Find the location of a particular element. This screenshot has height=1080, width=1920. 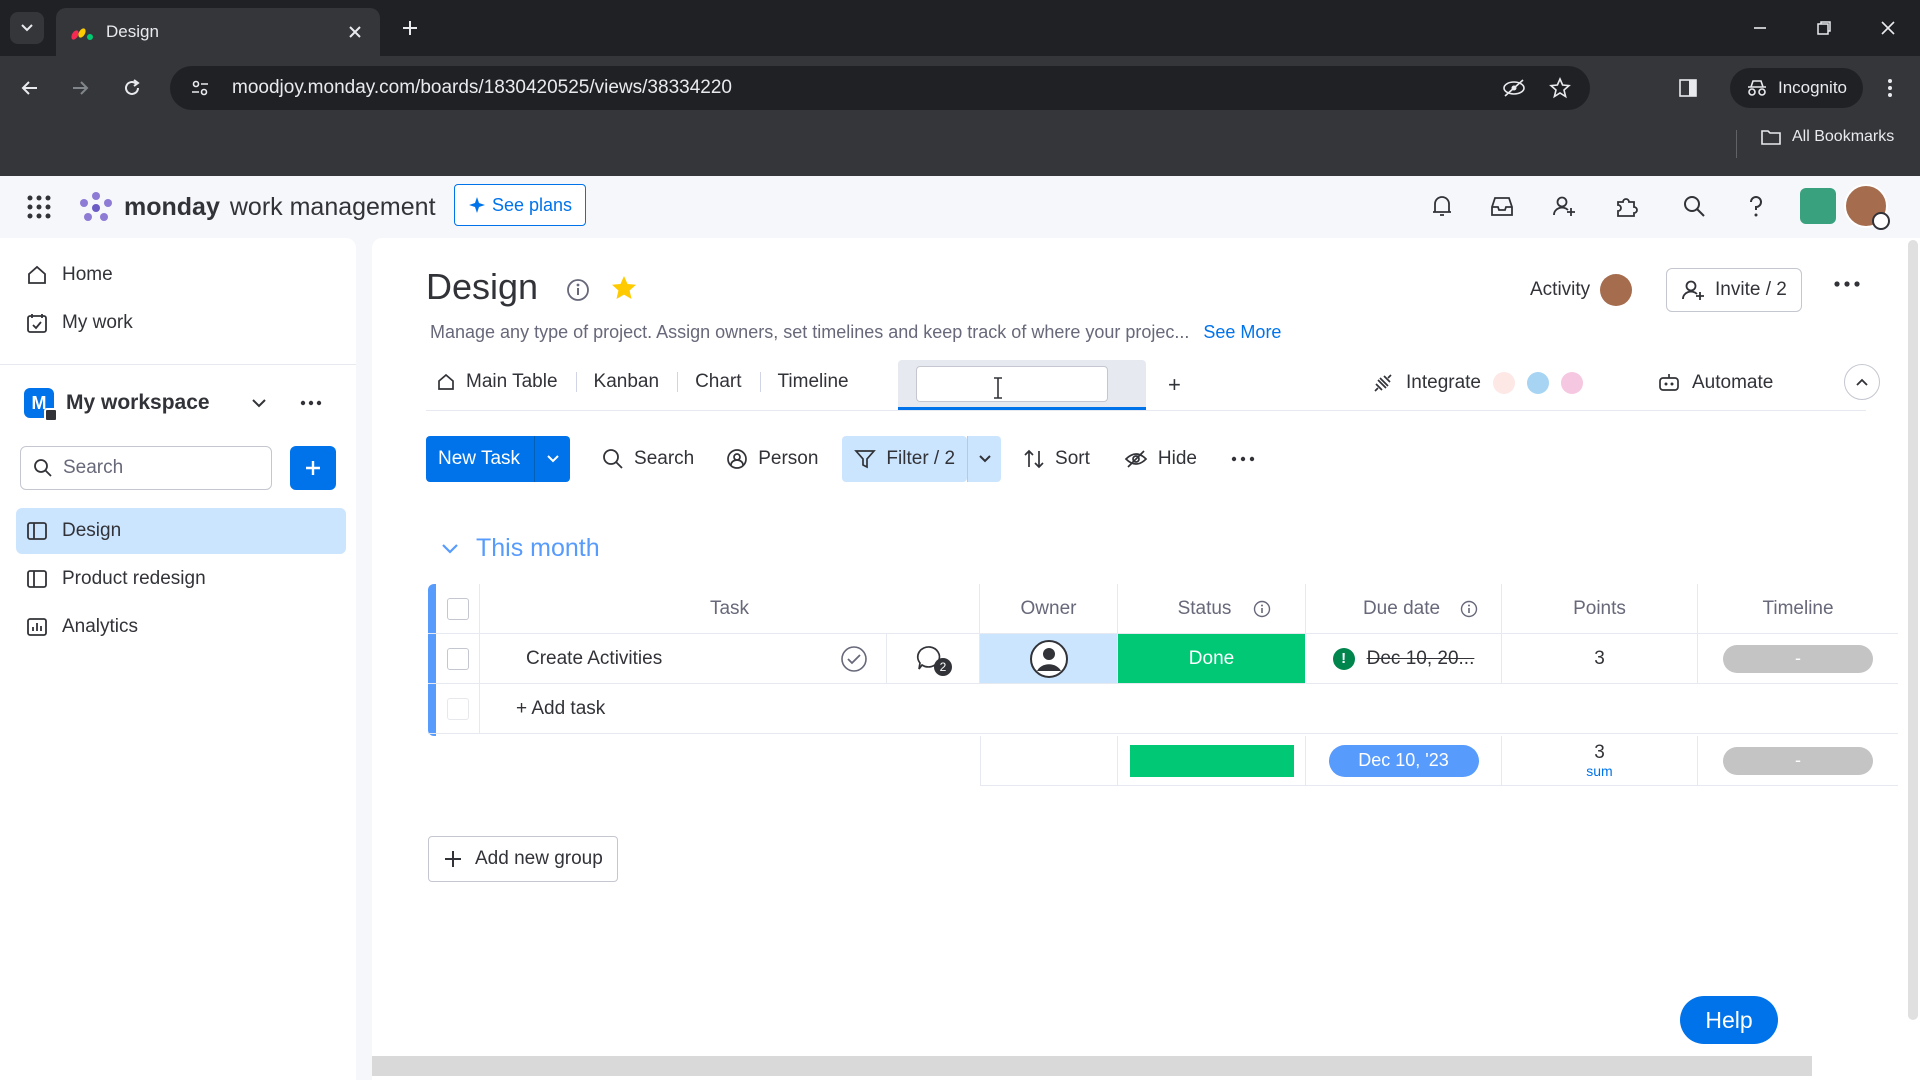

new-task-button: New Task is located at coordinates (498, 459).